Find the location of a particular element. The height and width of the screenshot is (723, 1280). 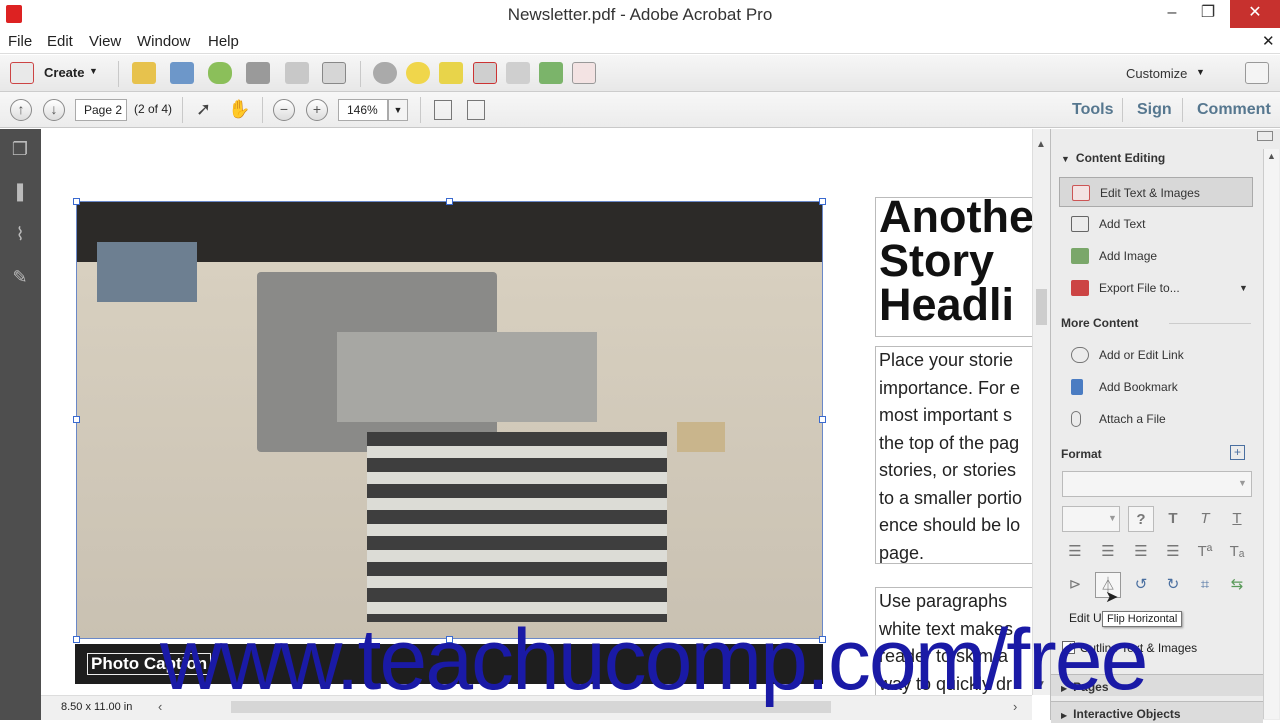

headline-line: Story is located at coordinates (937, 260).